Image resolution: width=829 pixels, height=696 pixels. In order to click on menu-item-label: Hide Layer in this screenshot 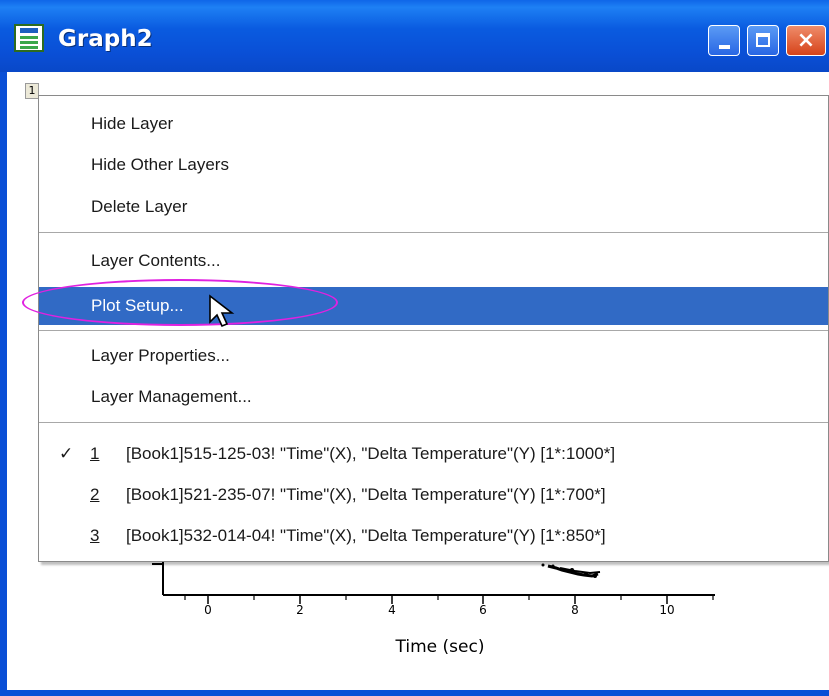, I will do `click(132, 123)`.